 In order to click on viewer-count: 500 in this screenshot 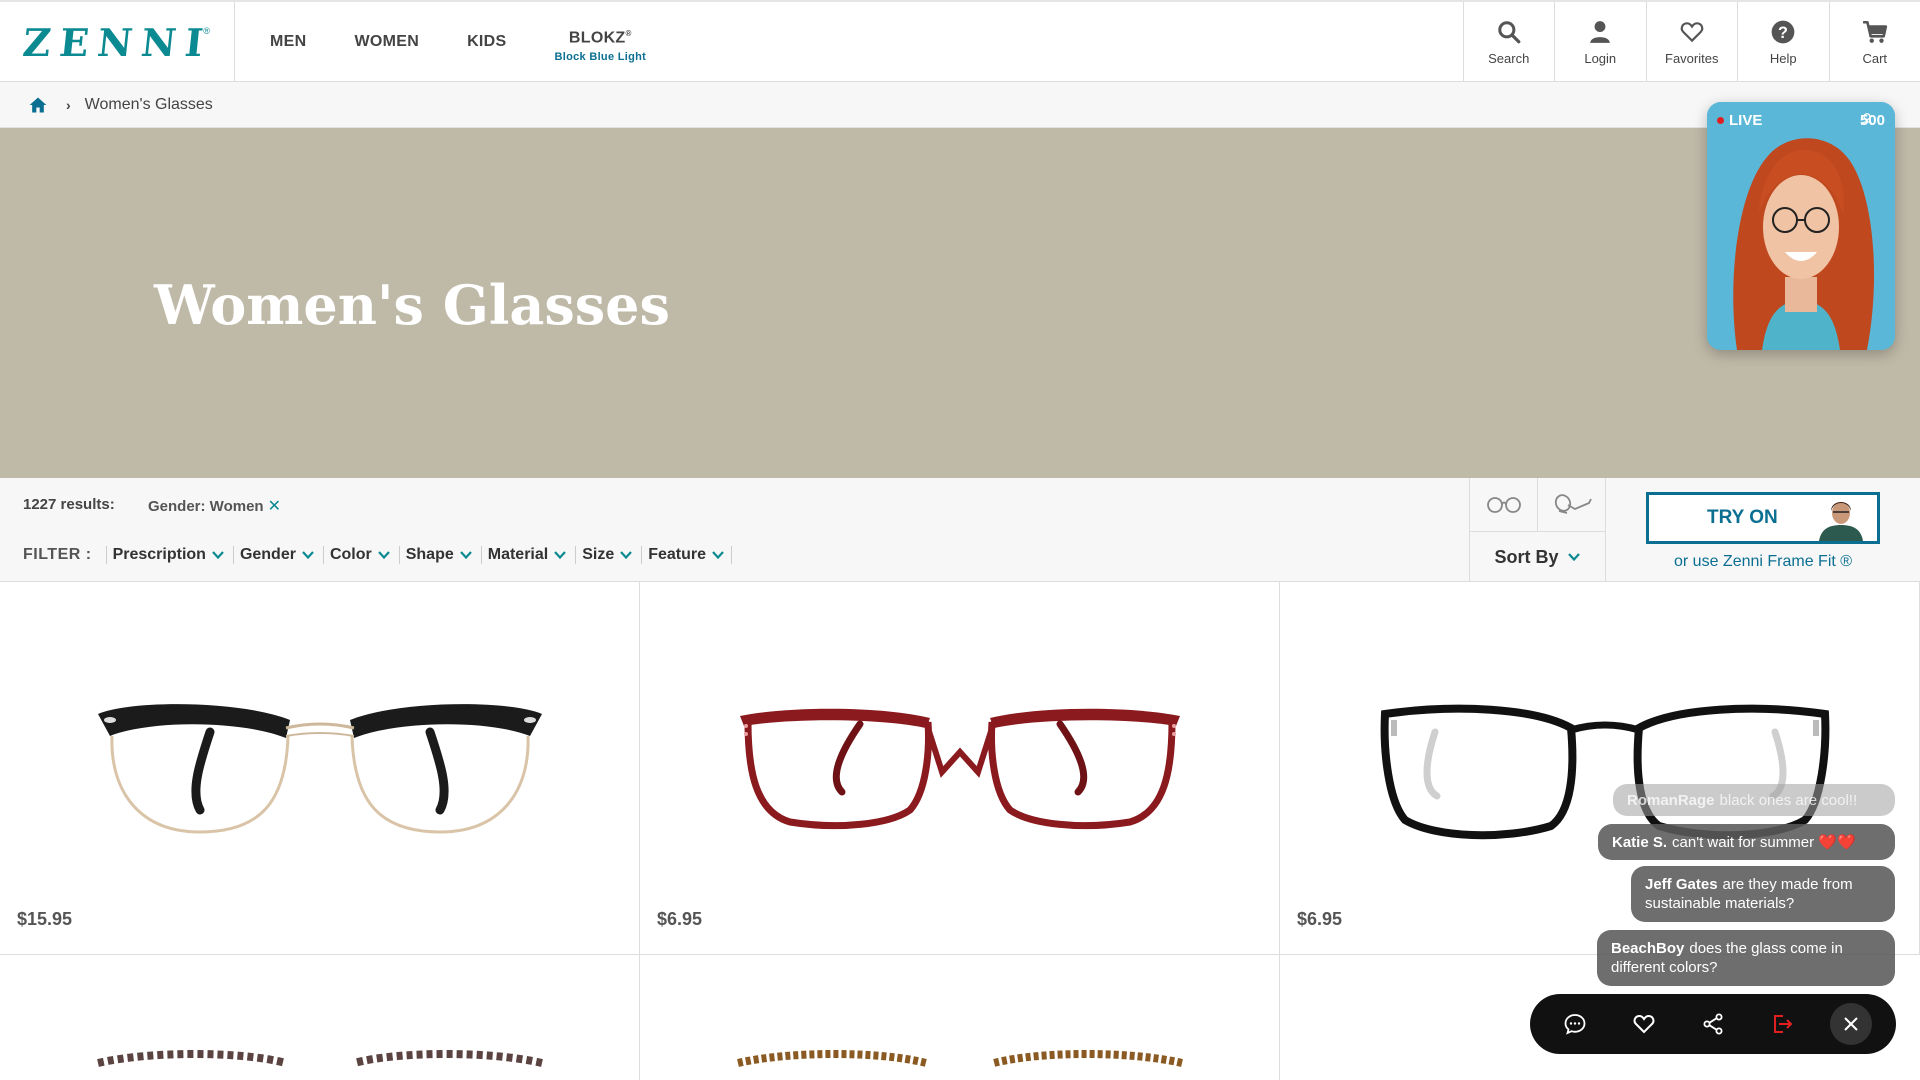, I will do `click(1872, 120)`.